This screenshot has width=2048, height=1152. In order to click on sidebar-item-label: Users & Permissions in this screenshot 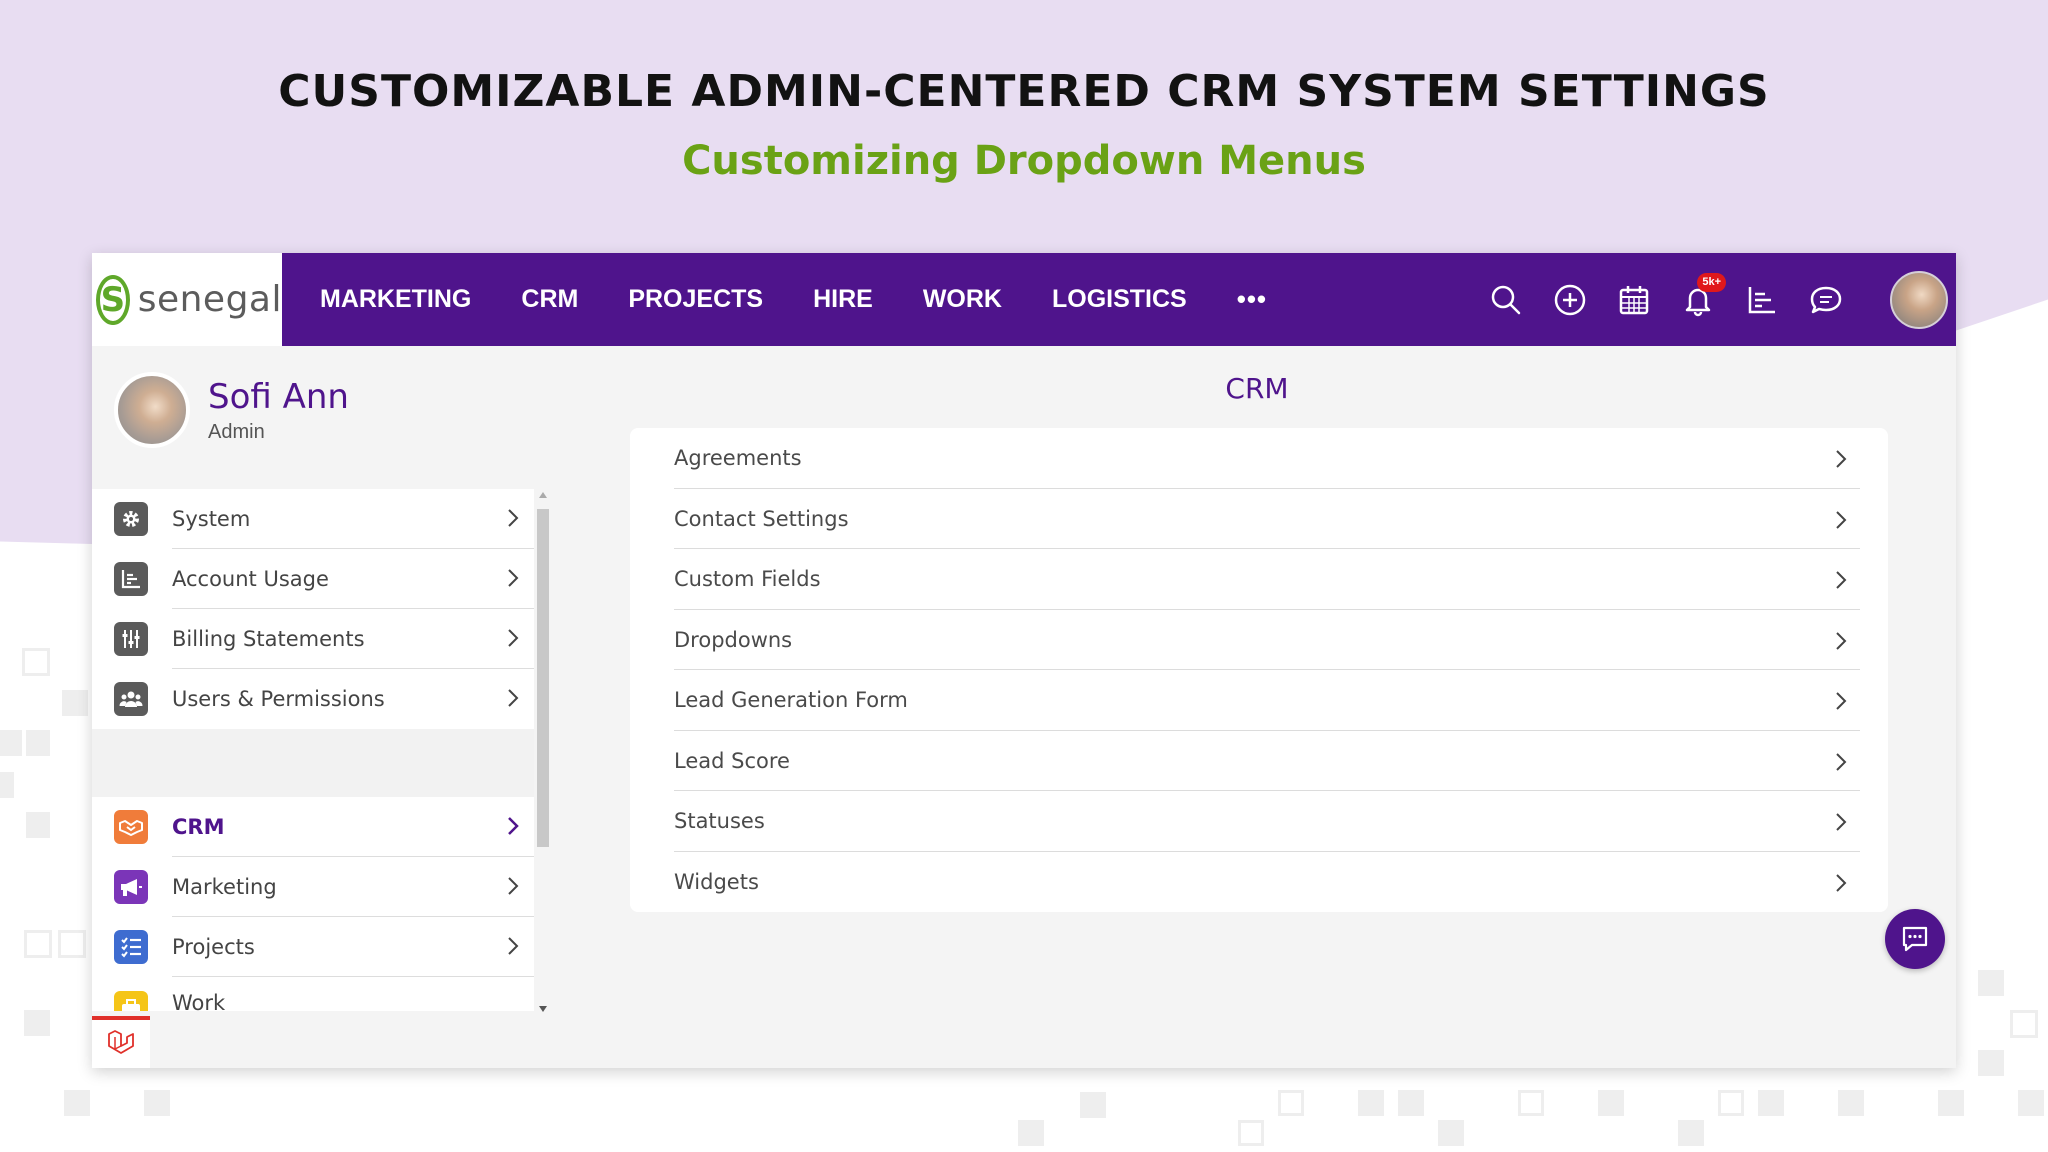, I will do `click(278, 699)`.